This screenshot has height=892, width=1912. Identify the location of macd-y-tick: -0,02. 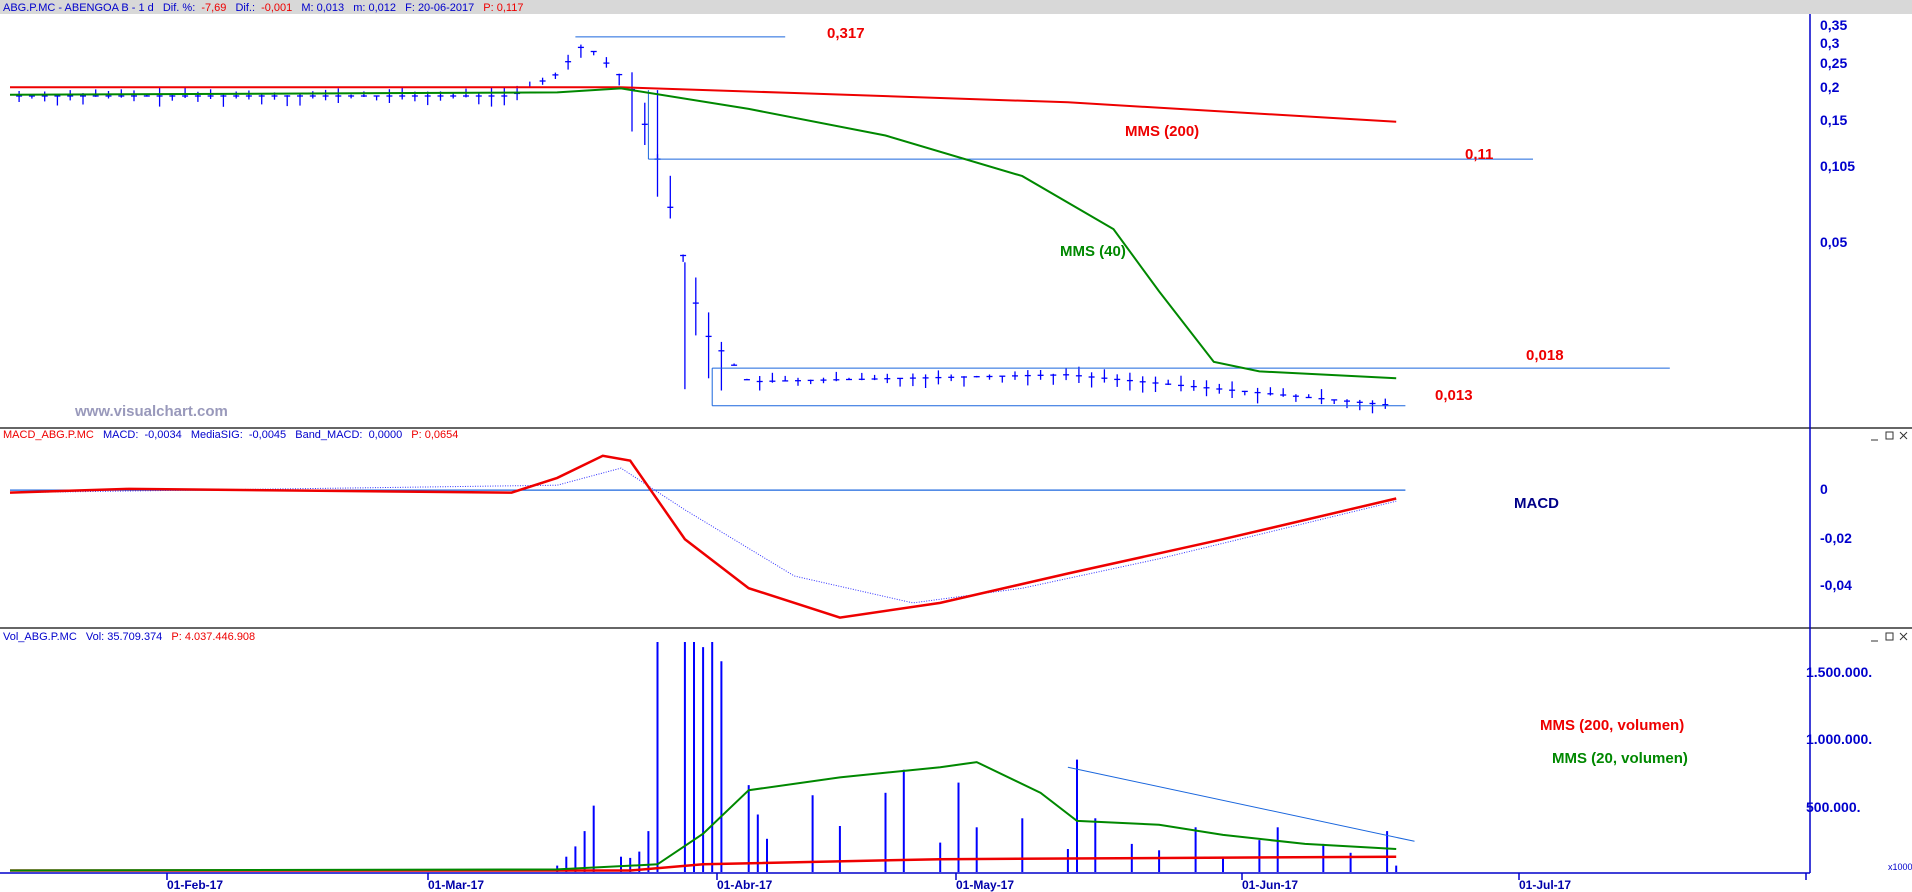
(1836, 538).